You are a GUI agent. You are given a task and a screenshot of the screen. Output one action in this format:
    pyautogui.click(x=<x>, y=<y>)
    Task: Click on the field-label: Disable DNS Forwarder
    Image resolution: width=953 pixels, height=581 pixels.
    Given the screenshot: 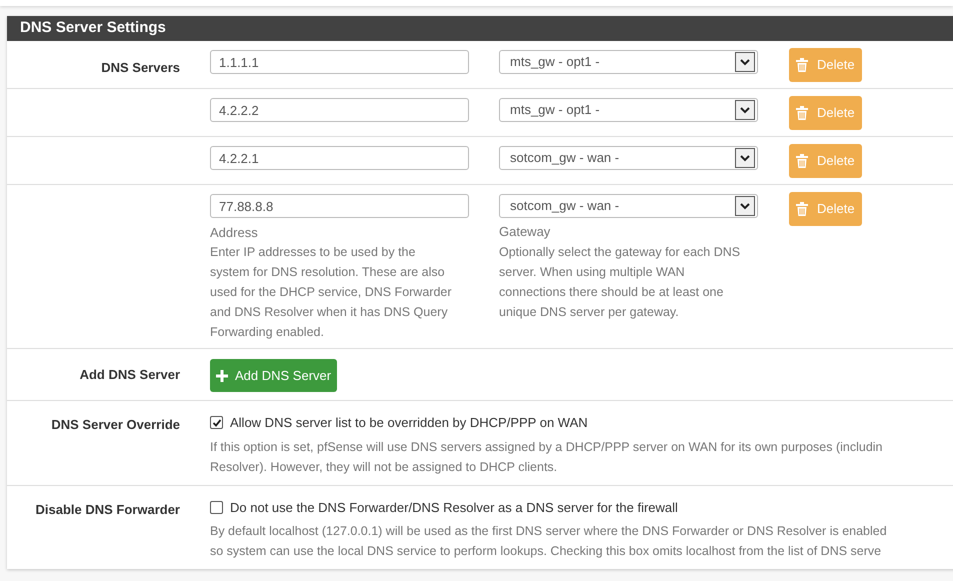 What is the action you would take?
    pyautogui.click(x=108, y=509)
    